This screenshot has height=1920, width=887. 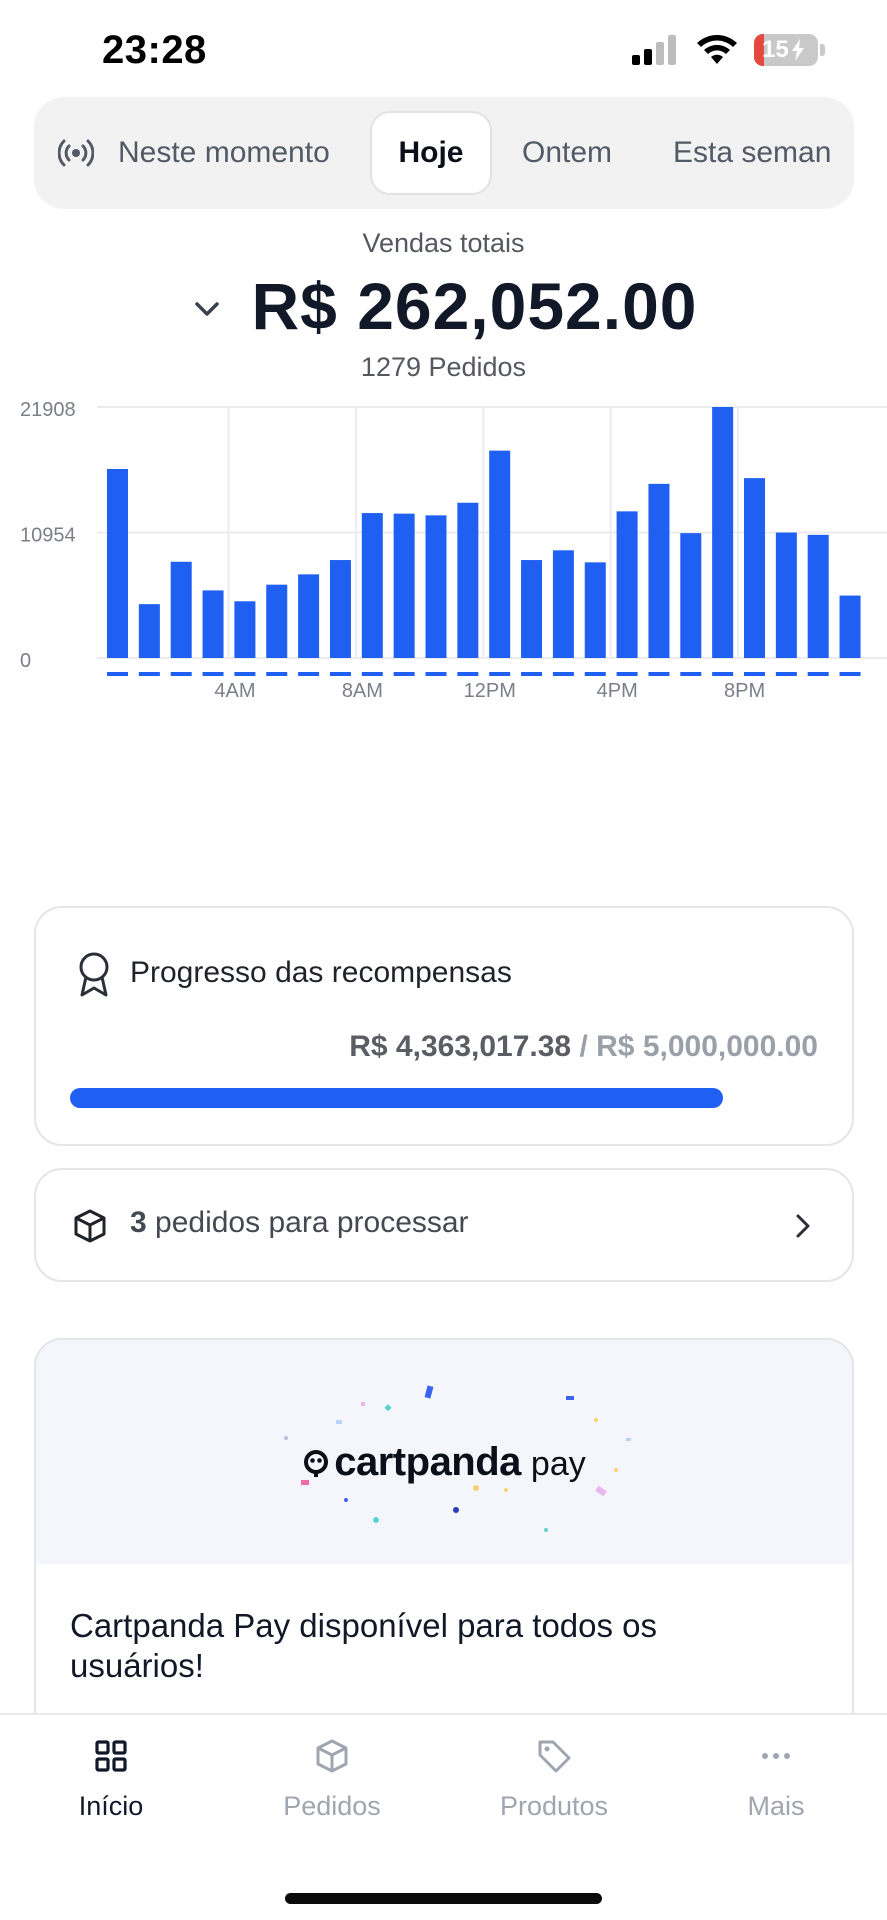 I want to click on chevron-right-icon, so click(x=803, y=1226).